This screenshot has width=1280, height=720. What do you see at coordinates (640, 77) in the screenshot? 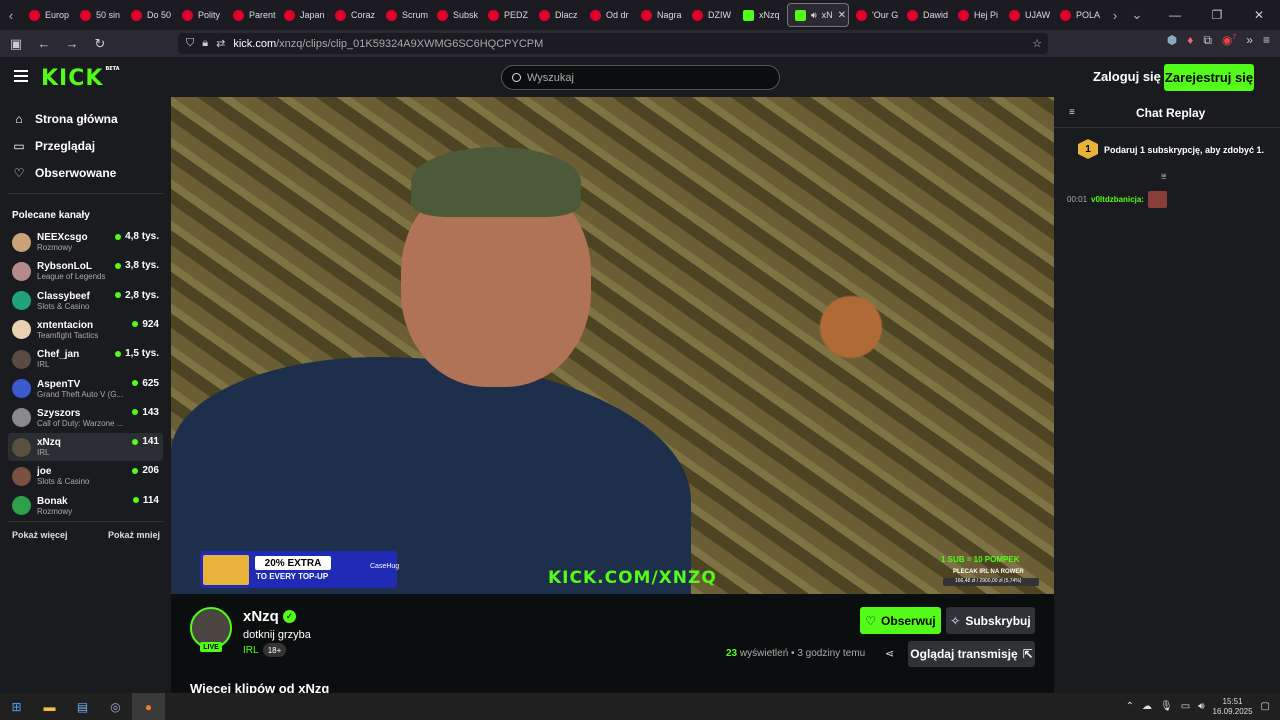
I see `search-input: Wyszukaj` at bounding box center [640, 77].